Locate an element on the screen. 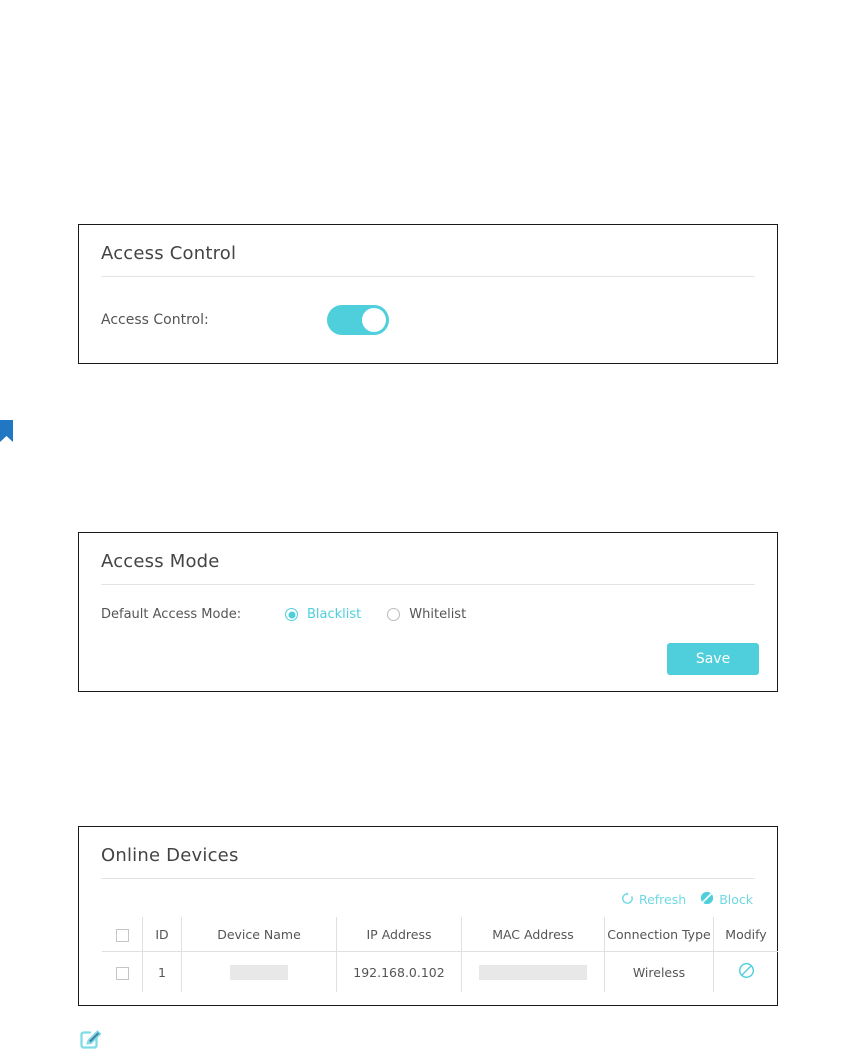 The image size is (856, 1058). access-control-field-row: Access Control: is located at coordinates (428, 306).